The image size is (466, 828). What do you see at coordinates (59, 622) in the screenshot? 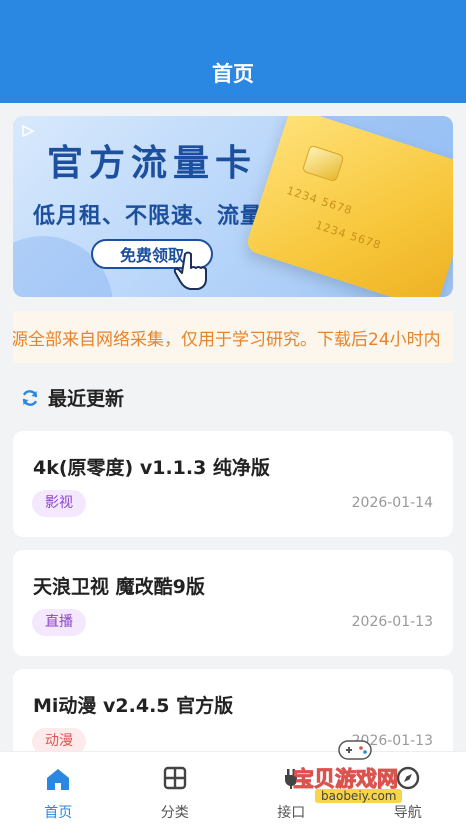
I see `category-tag: 直播` at bounding box center [59, 622].